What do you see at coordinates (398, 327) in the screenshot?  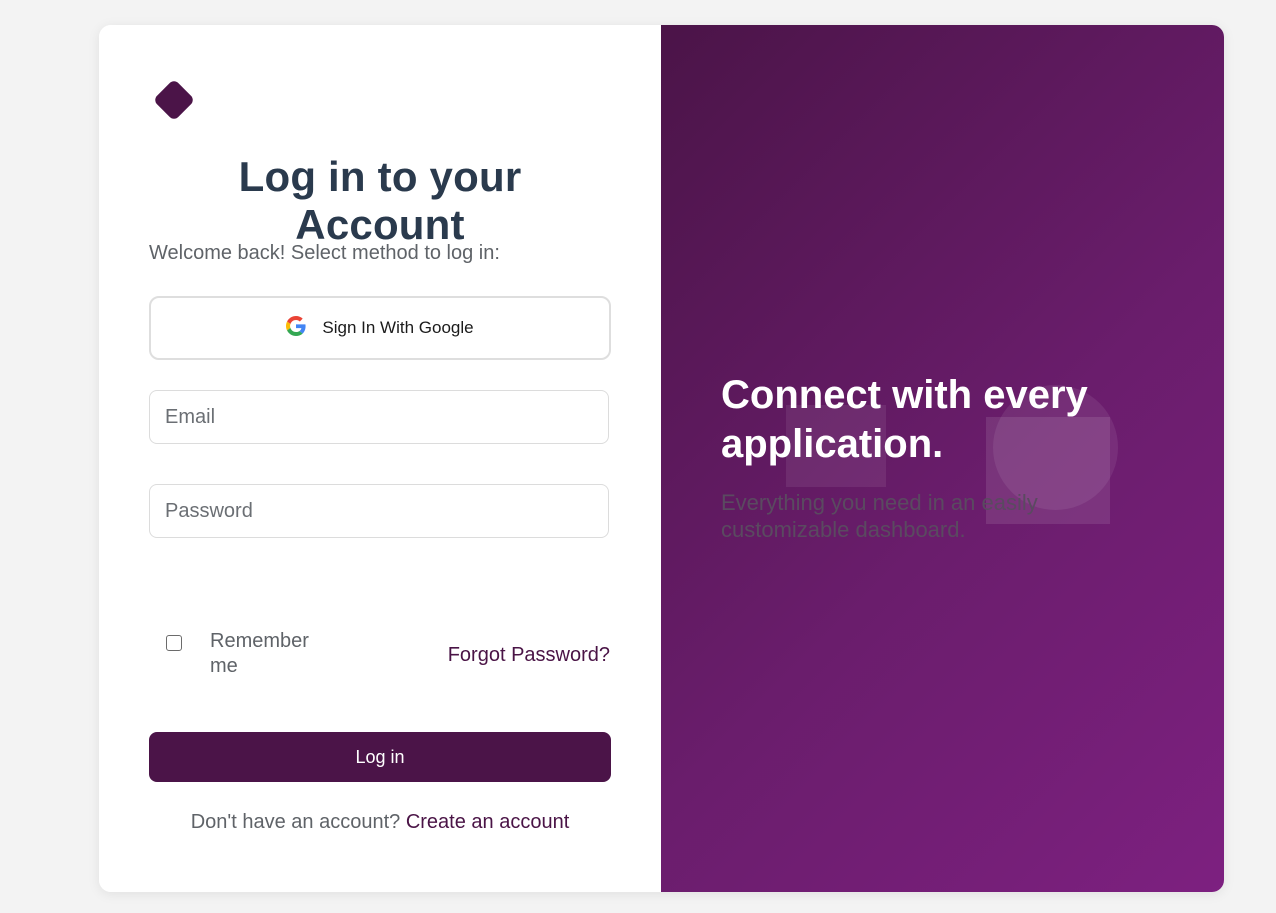 I see `google-button-label: Sign In With Google` at bounding box center [398, 327].